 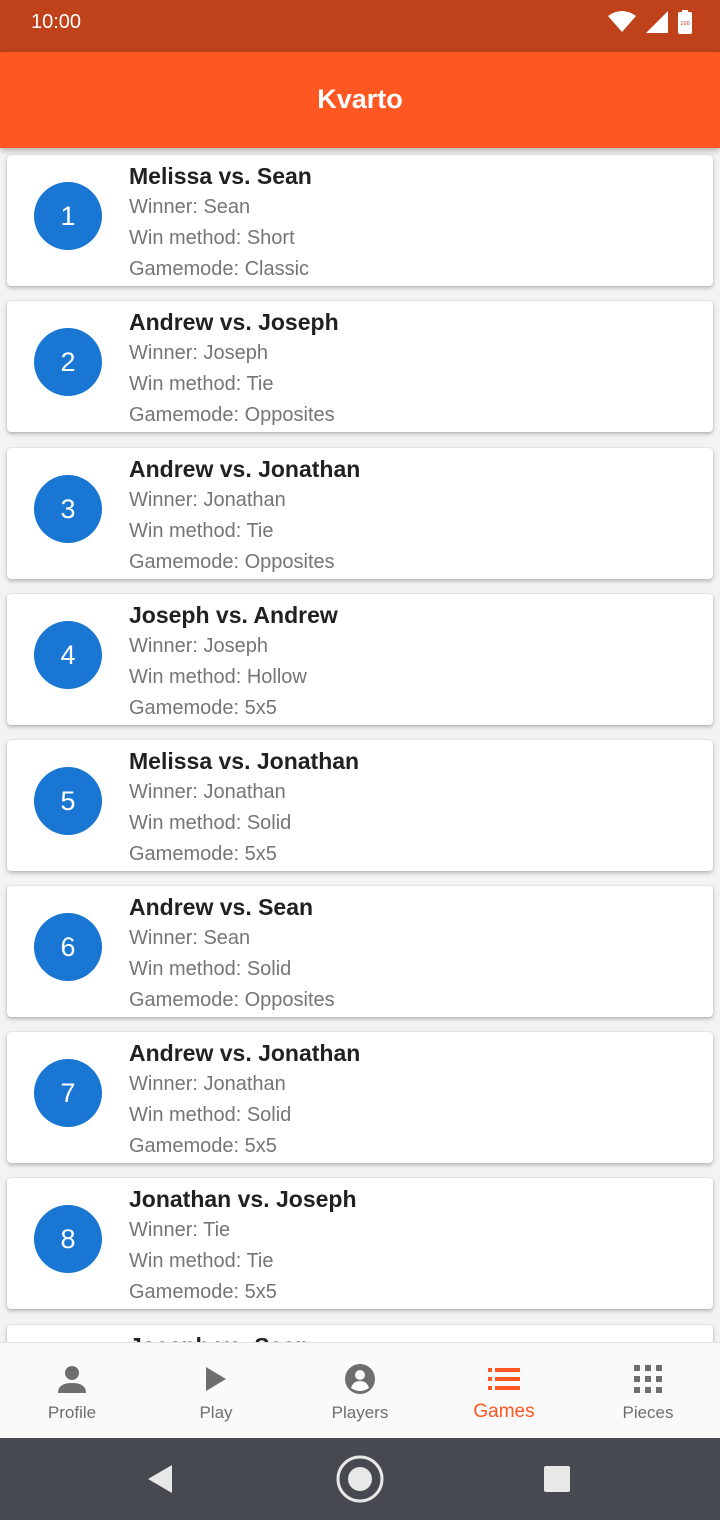 I want to click on game-number-avatar: 1, so click(x=68, y=216).